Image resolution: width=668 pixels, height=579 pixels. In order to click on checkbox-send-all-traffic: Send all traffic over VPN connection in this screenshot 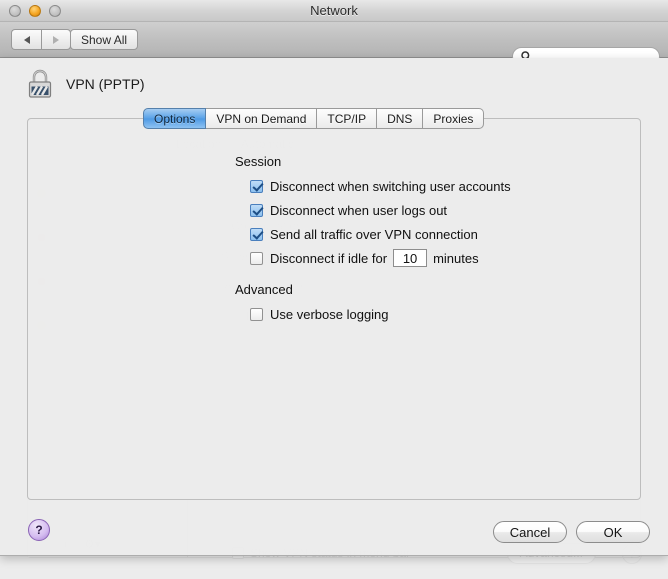, I will do `click(432, 234)`.